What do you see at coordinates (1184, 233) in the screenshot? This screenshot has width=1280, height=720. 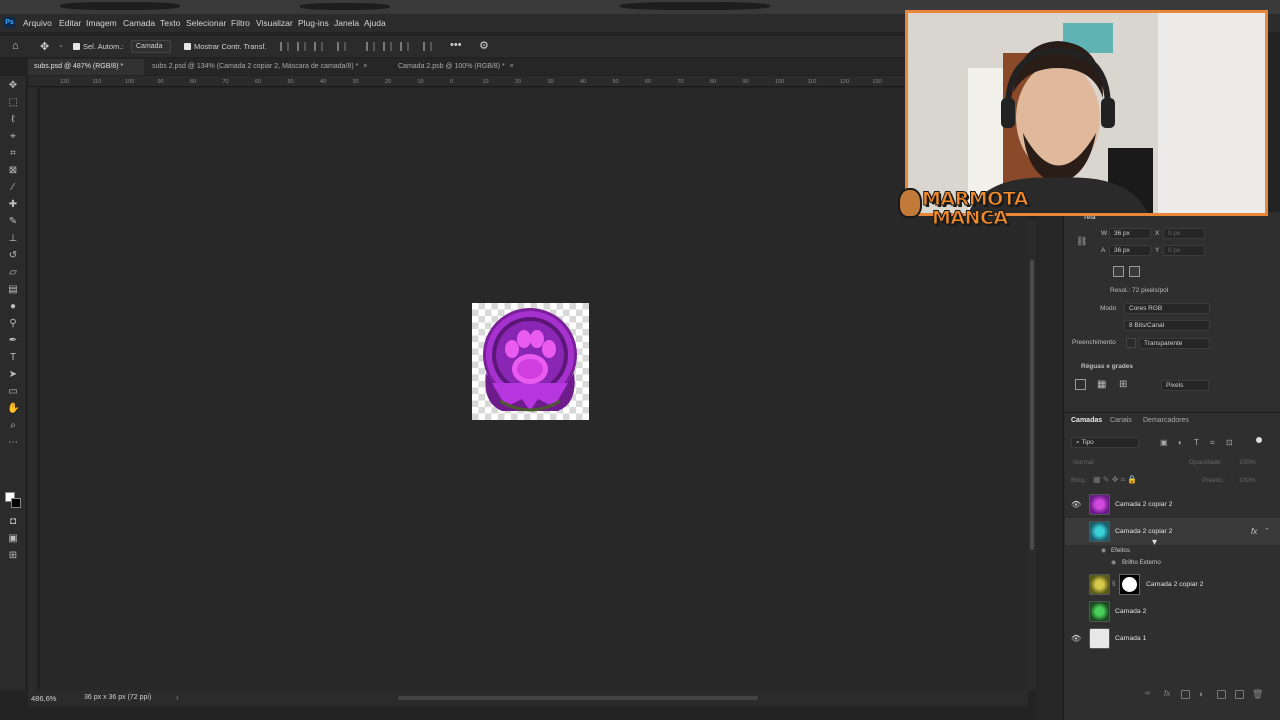 I see `x-field: 0 px` at bounding box center [1184, 233].